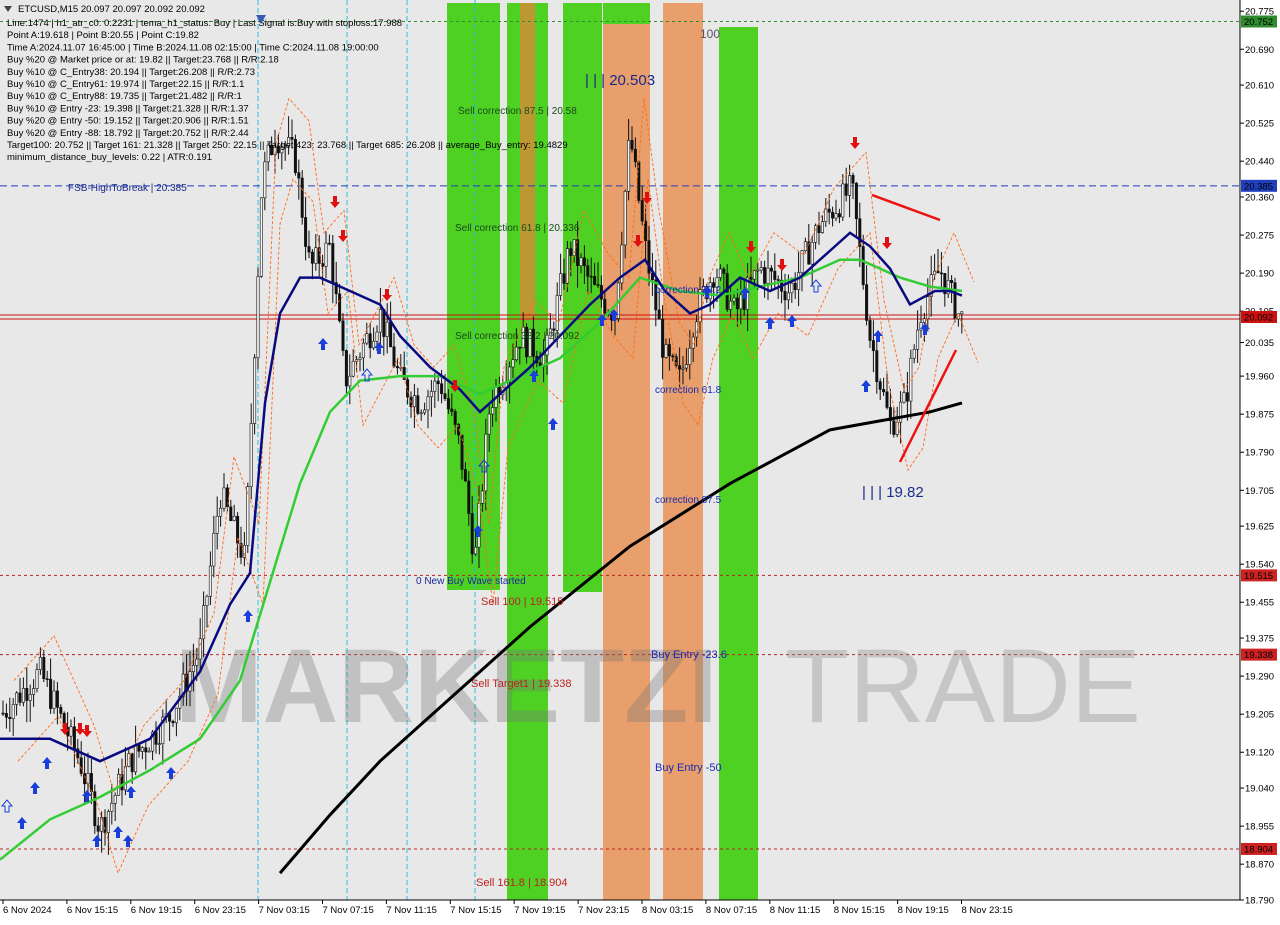 The width and height of the screenshot is (1280, 925). Describe the element at coordinates (1259, 491) in the screenshot. I see `price-tick-label: 19.705` at that location.